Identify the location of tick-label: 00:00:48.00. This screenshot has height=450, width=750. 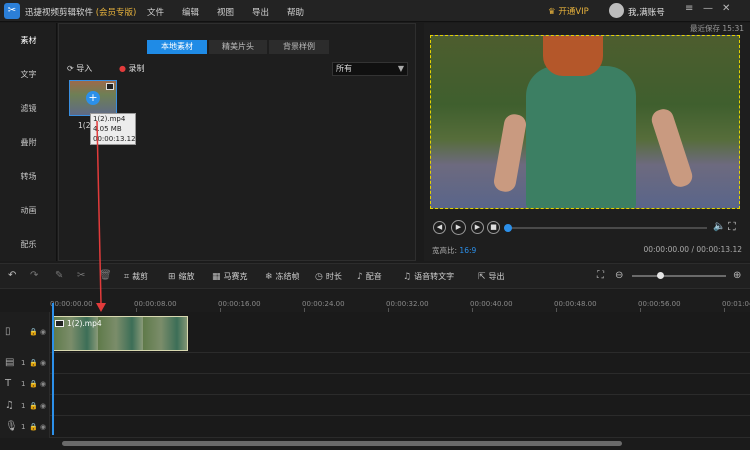
(575, 304).